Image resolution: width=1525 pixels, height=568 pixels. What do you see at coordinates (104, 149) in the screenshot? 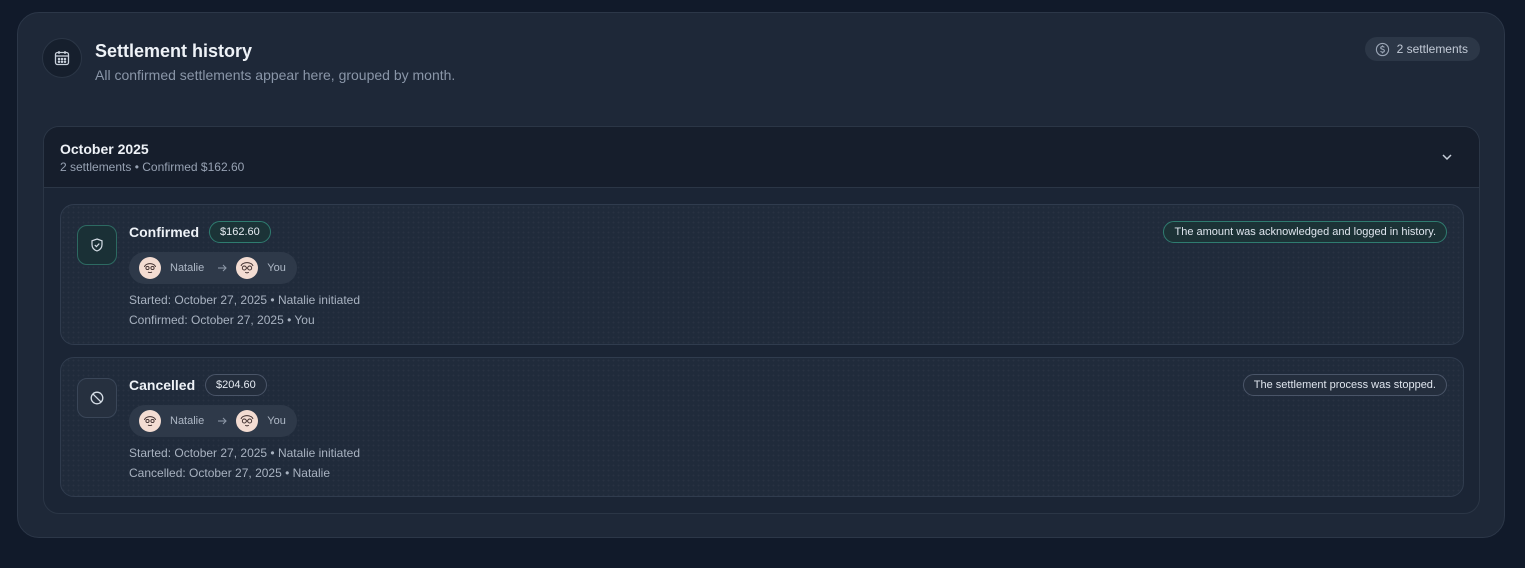
I see `month-group-title: October 2025` at bounding box center [104, 149].